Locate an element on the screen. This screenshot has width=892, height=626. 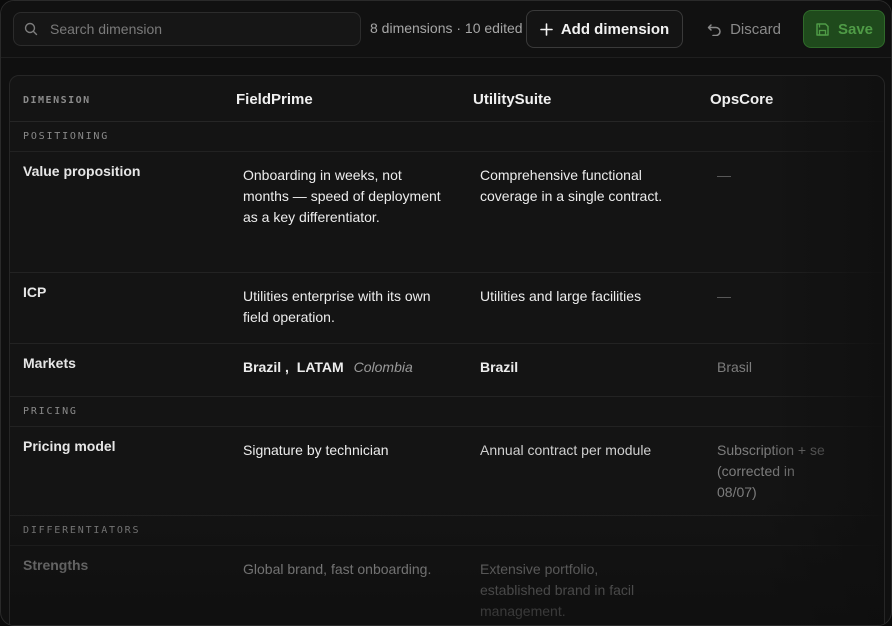
section-label: DIFFERENTIATORS is located at coordinates (82, 530).